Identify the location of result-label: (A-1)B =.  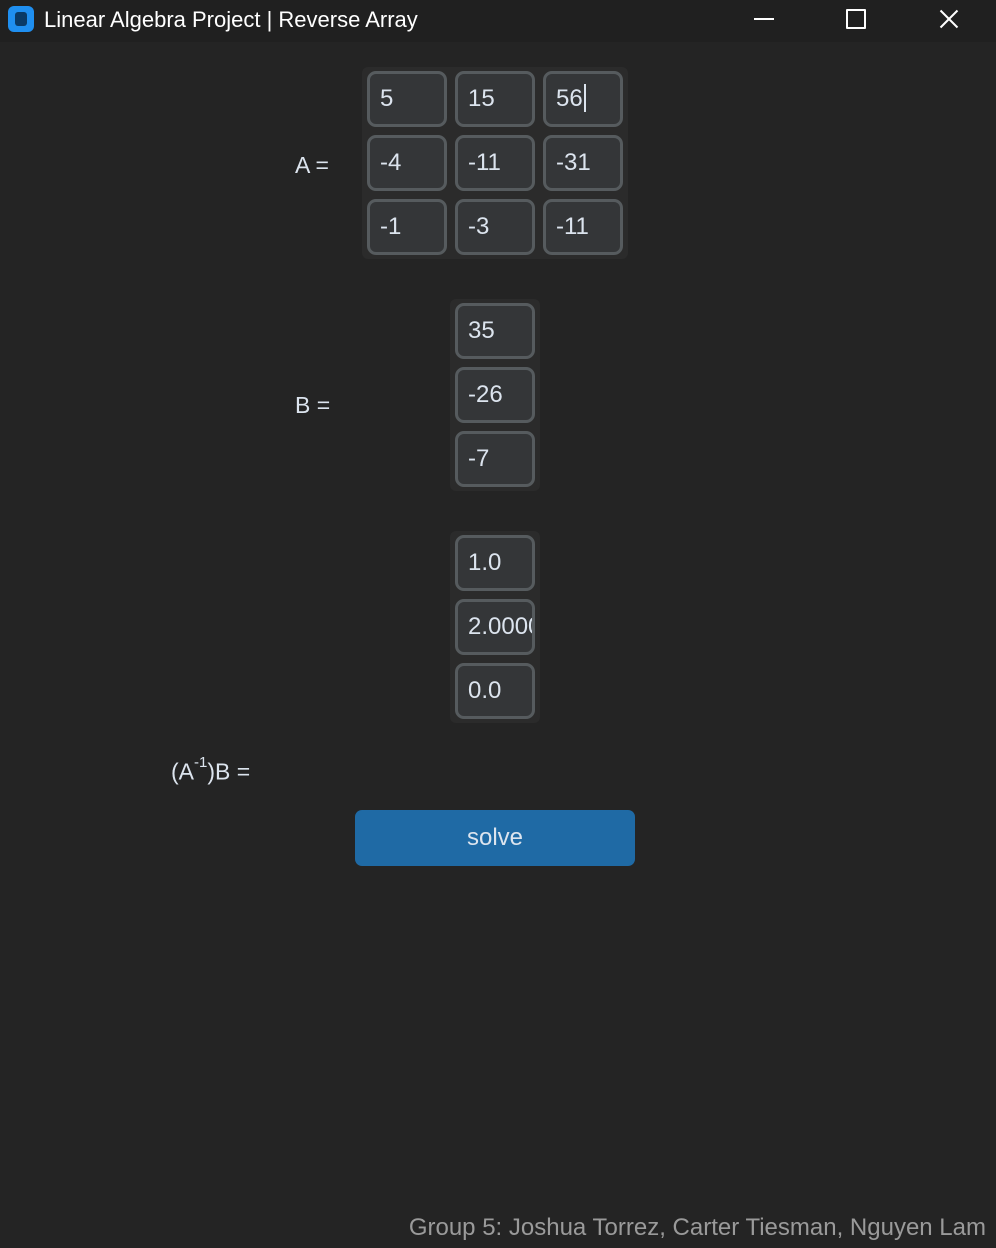
(211, 770).